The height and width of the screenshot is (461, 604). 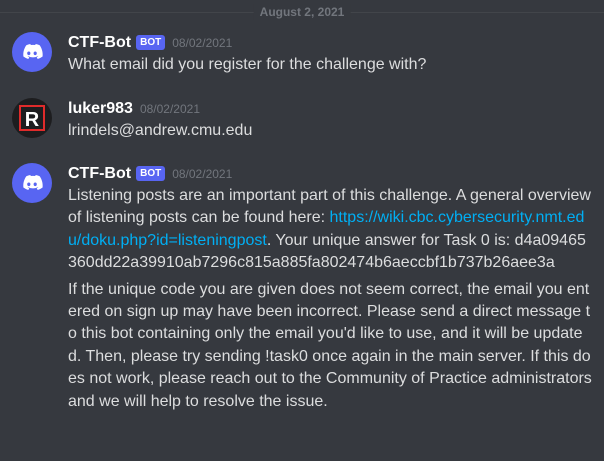 I want to click on date-divider-label: August 2, 2021, so click(x=302, y=12).